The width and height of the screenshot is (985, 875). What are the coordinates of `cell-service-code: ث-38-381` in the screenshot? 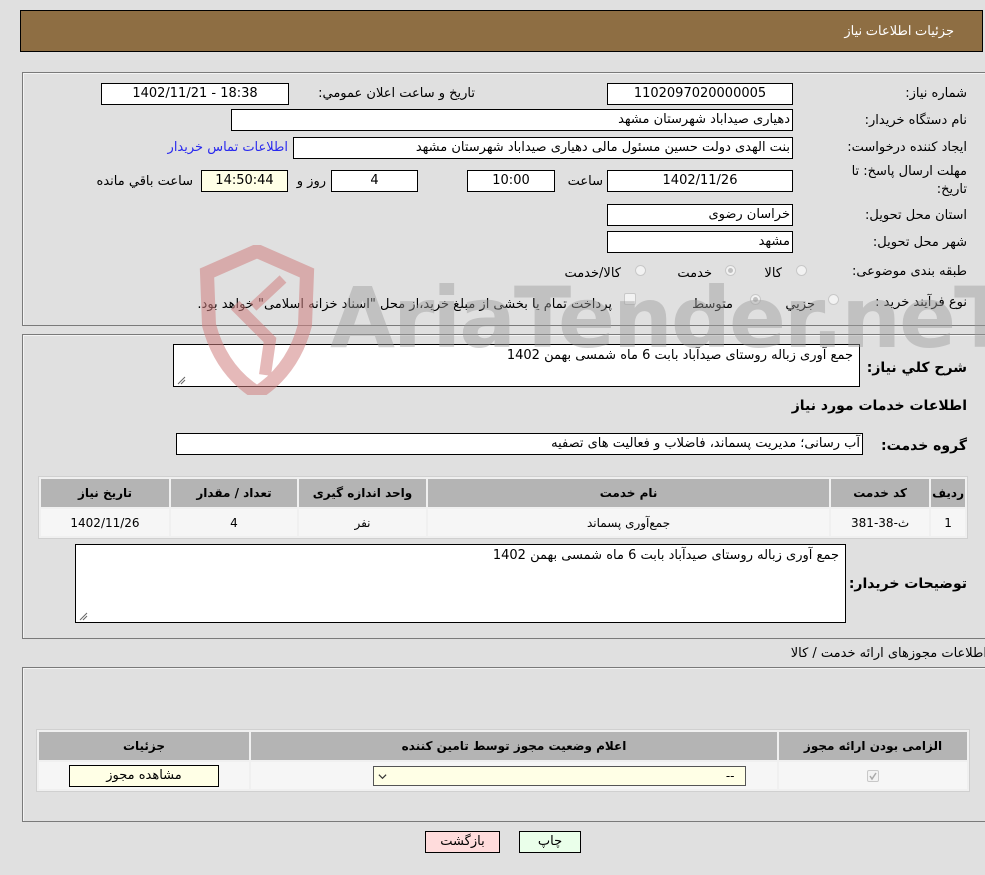 It's located at (880, 522).